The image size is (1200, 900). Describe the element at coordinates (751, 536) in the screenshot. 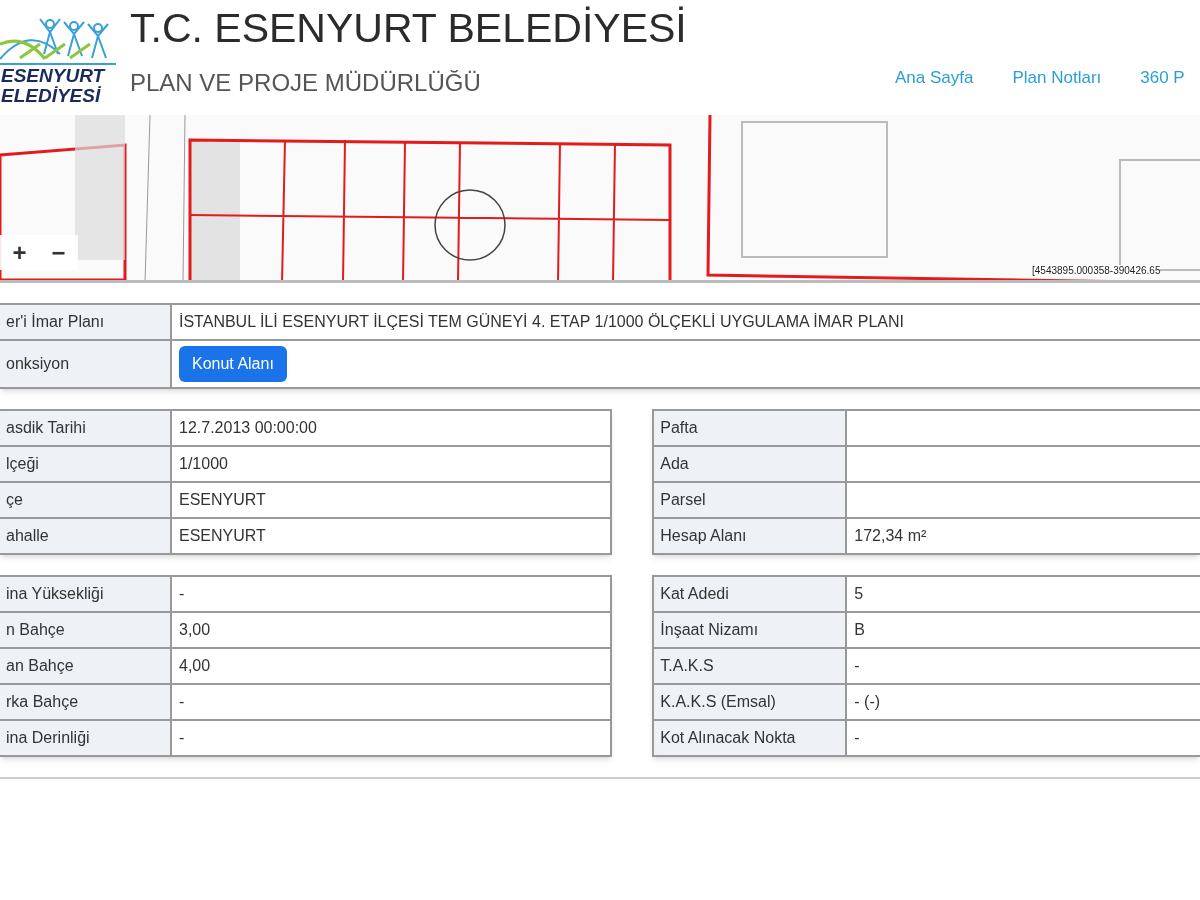

I see `row-label: Hesap Alanı` at that location.